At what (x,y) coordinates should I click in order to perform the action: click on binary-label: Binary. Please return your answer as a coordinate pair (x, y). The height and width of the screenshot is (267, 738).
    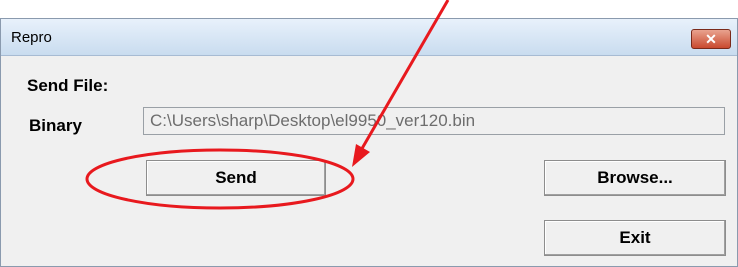
    Looking at the image, I should click on (55, 125).